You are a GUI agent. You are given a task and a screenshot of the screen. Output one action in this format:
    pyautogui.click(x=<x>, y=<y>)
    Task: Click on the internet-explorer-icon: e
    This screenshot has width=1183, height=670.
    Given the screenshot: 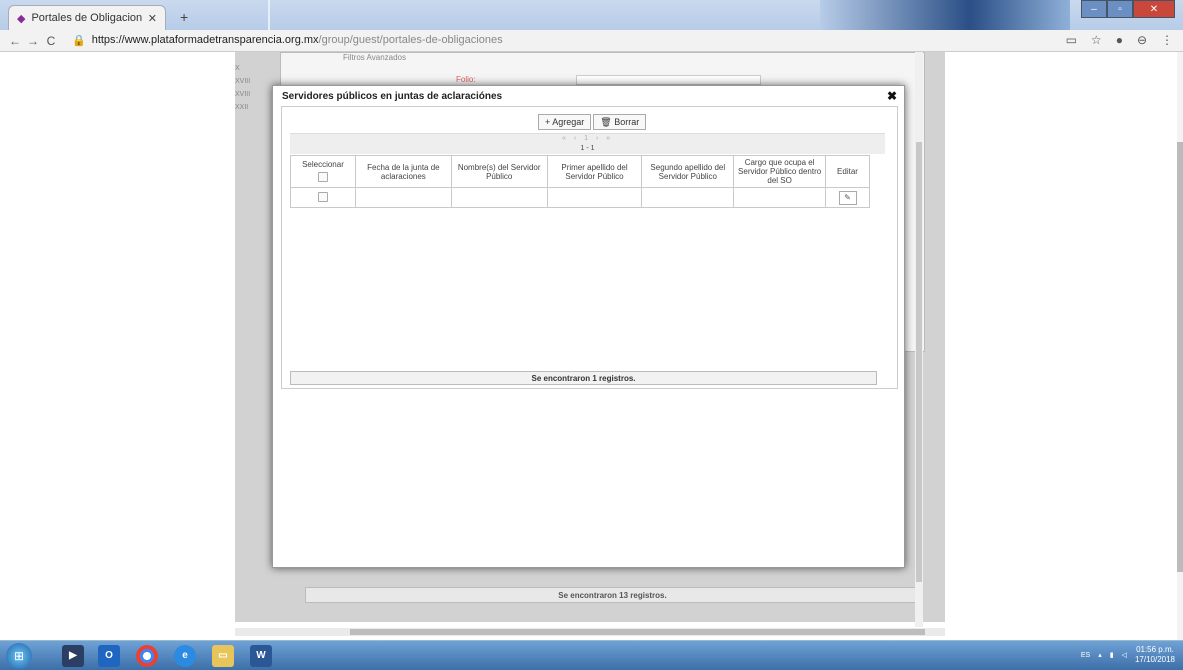 What is the action you would take?
    pyautogui.click(x=185, y=656)
    